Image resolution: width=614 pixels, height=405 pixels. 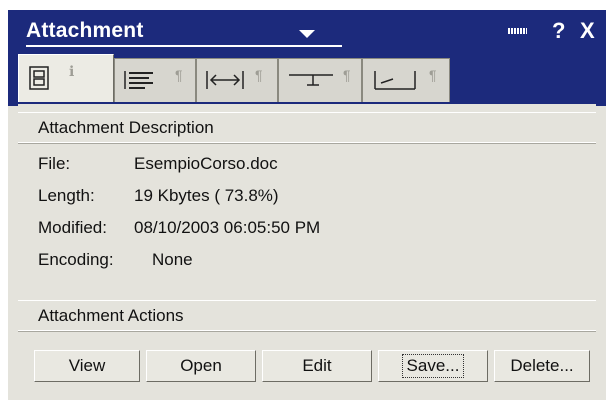 I want to click on file-label: File:, so click(x=54, y=163).